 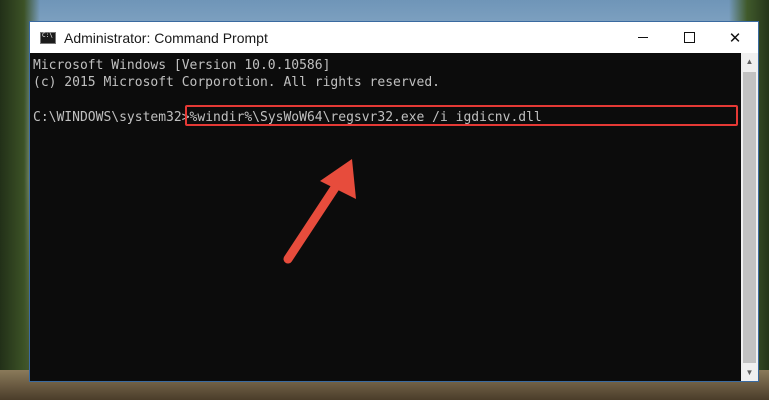 I want to click on vertical-scrollbar: ▲ ▼, so click(x=749, y=217).